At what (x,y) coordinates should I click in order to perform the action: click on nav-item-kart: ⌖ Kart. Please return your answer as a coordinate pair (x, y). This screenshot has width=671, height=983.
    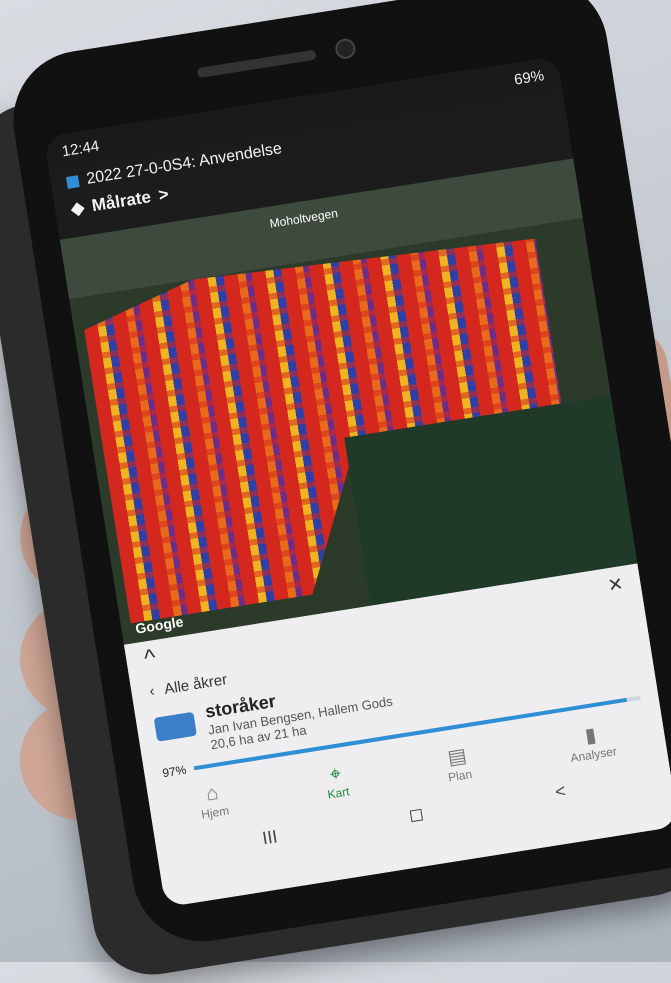
    Looking at the image, I should click on (337, 783).